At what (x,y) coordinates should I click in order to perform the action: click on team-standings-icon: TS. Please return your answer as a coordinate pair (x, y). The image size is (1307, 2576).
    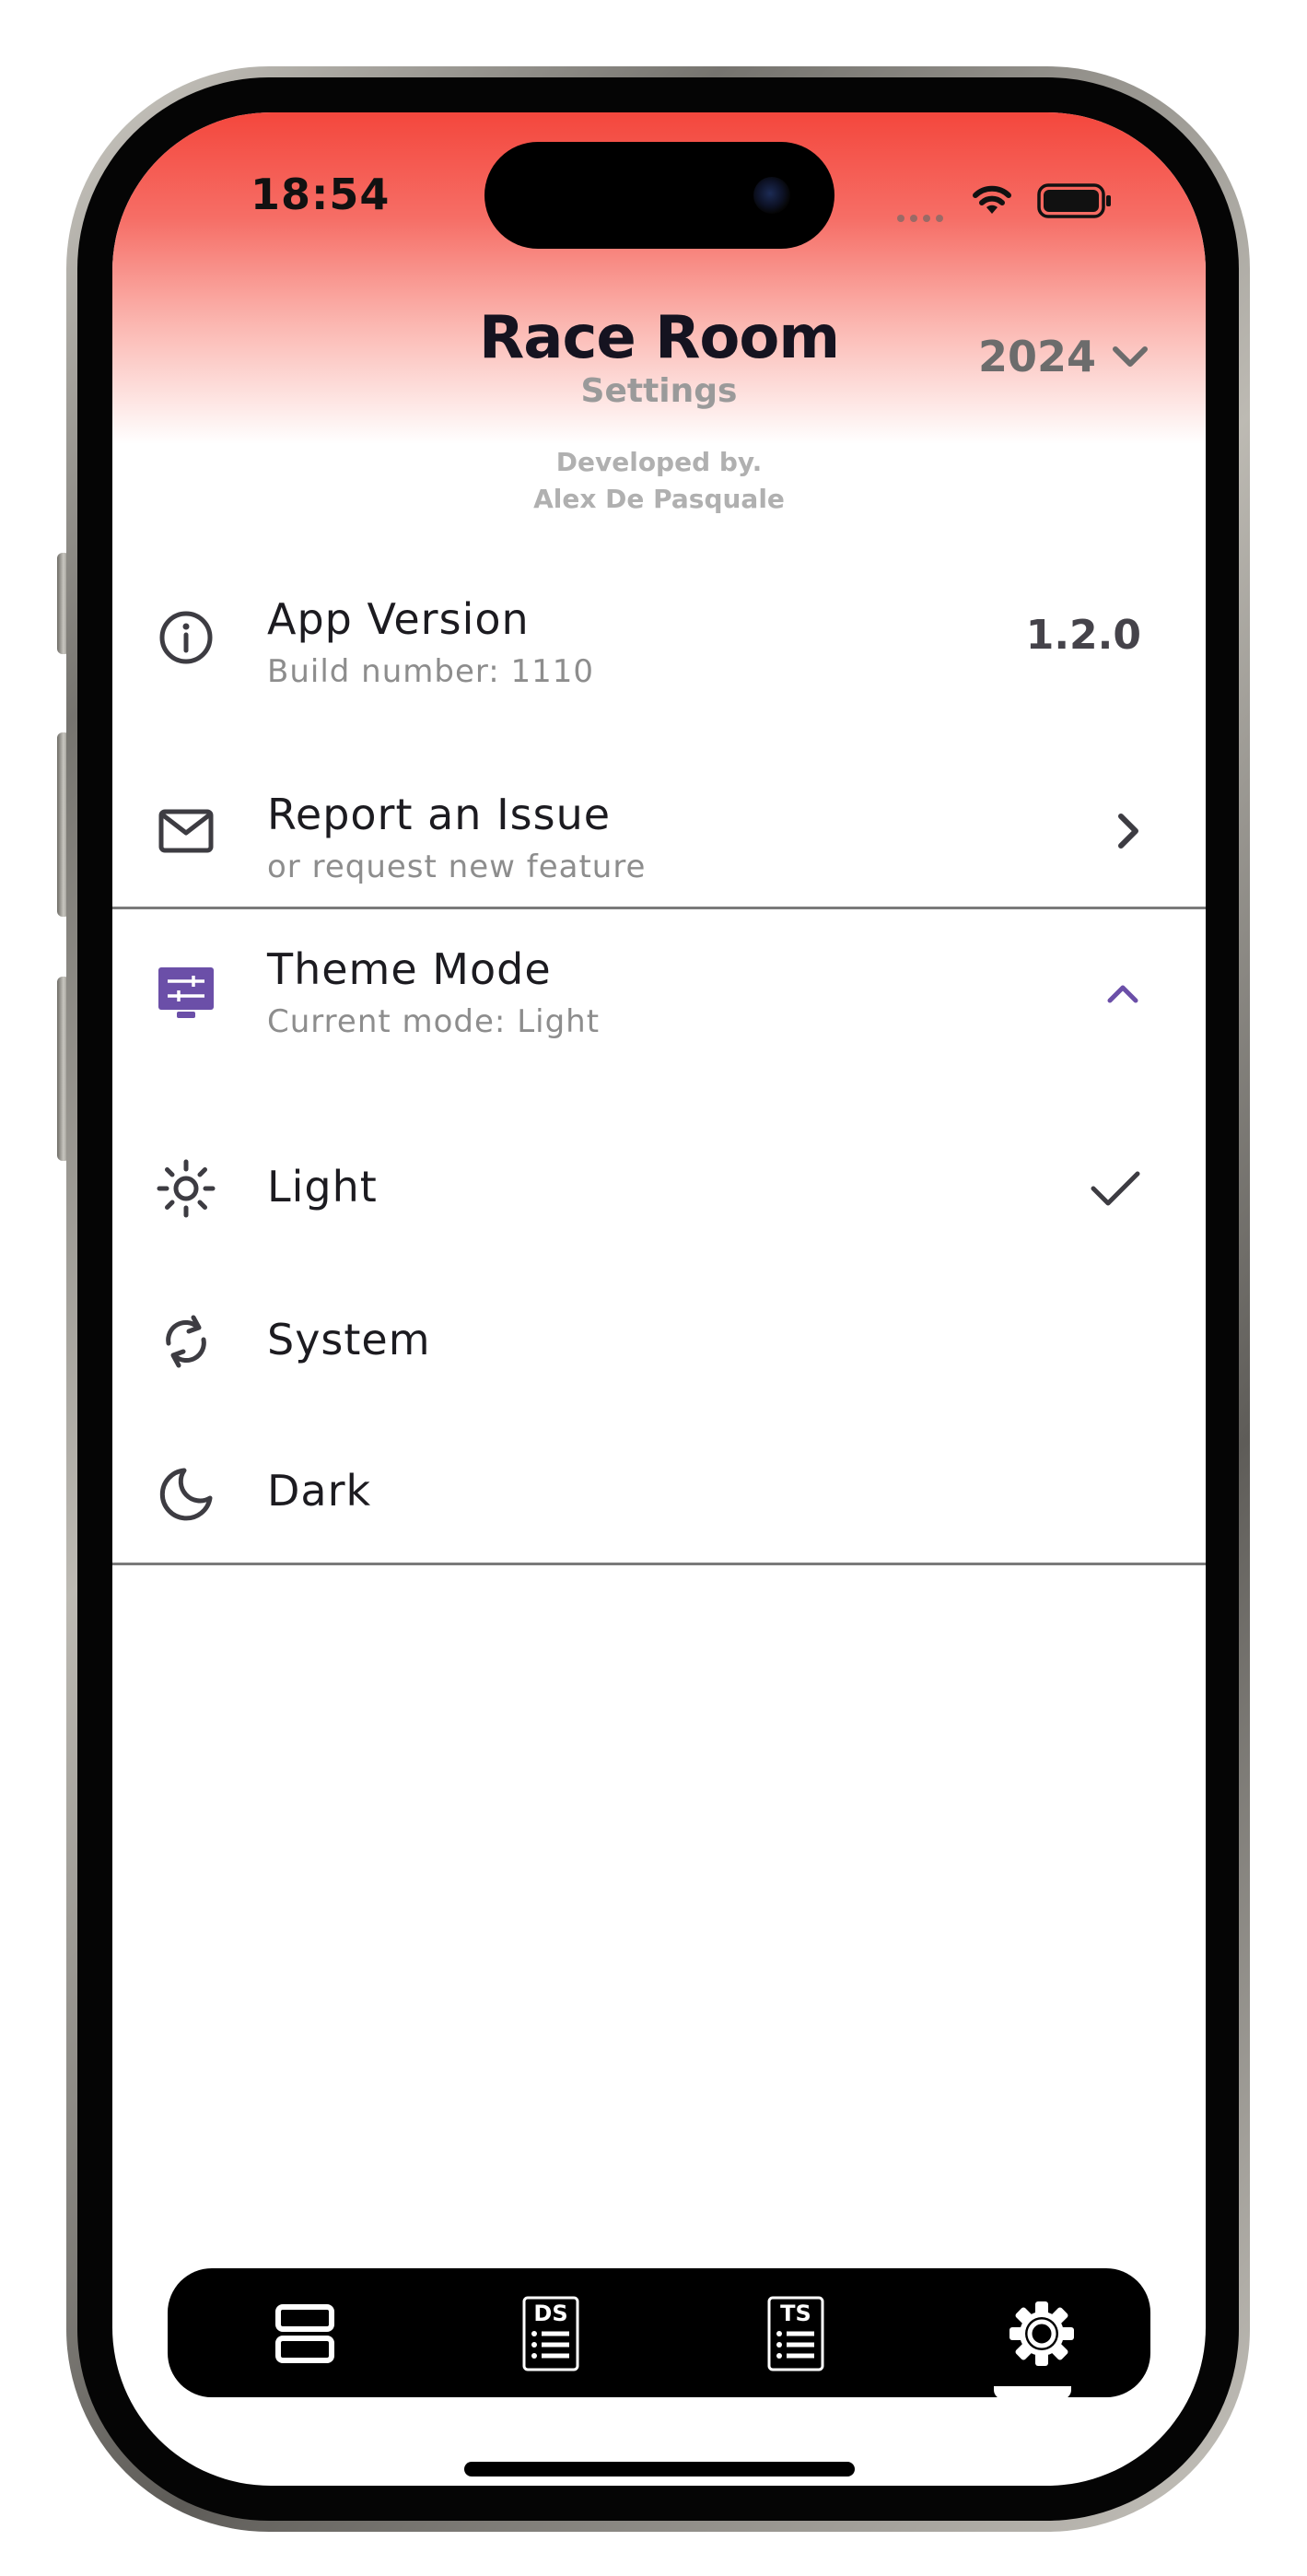
    Looking at the image, I should click on (796, 2333).